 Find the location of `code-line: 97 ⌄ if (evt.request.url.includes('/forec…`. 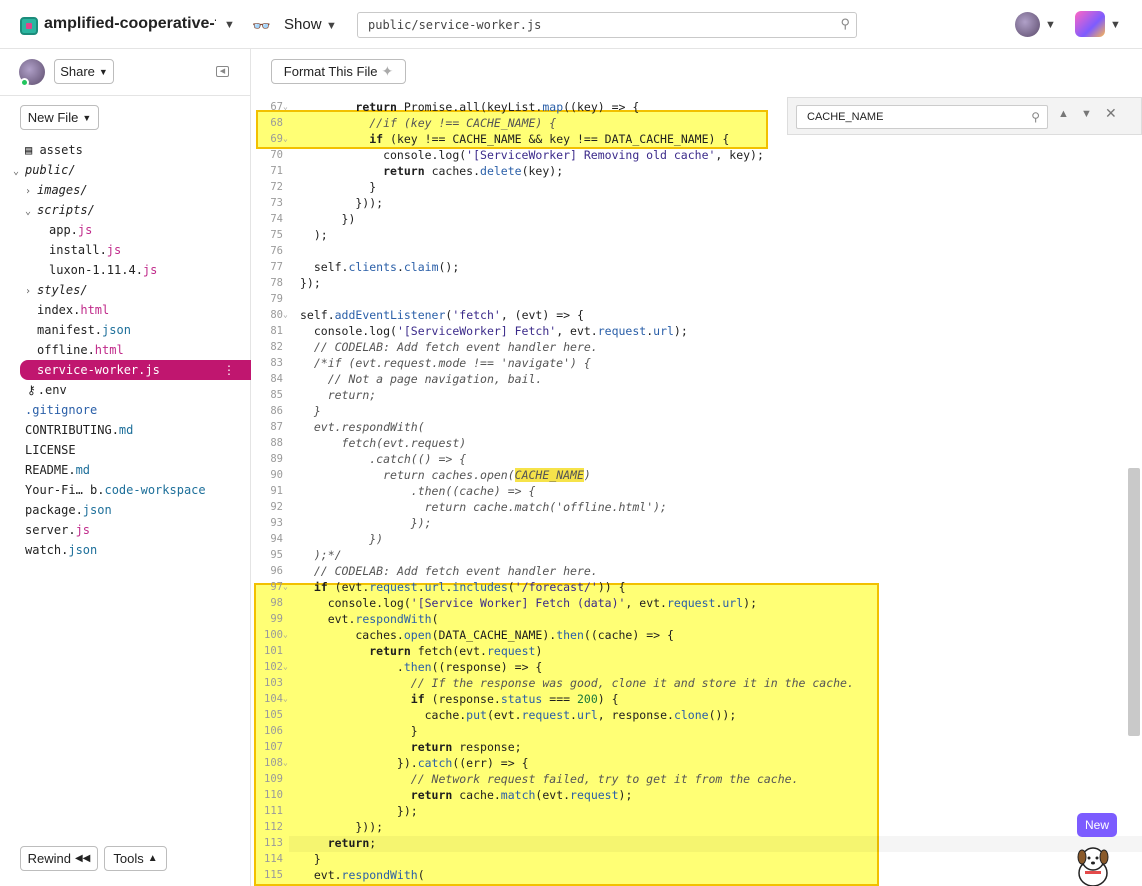

code-line: 97 ⌄ if (evt.request.url.includes('/forec… is located at coordinates (696, 587).